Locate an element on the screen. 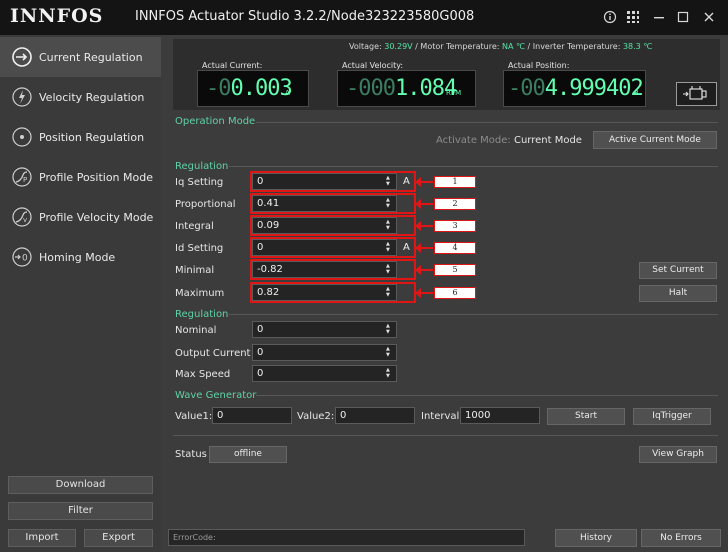  actual-velocity-unit: RPM is located at coordinates (454, 93).